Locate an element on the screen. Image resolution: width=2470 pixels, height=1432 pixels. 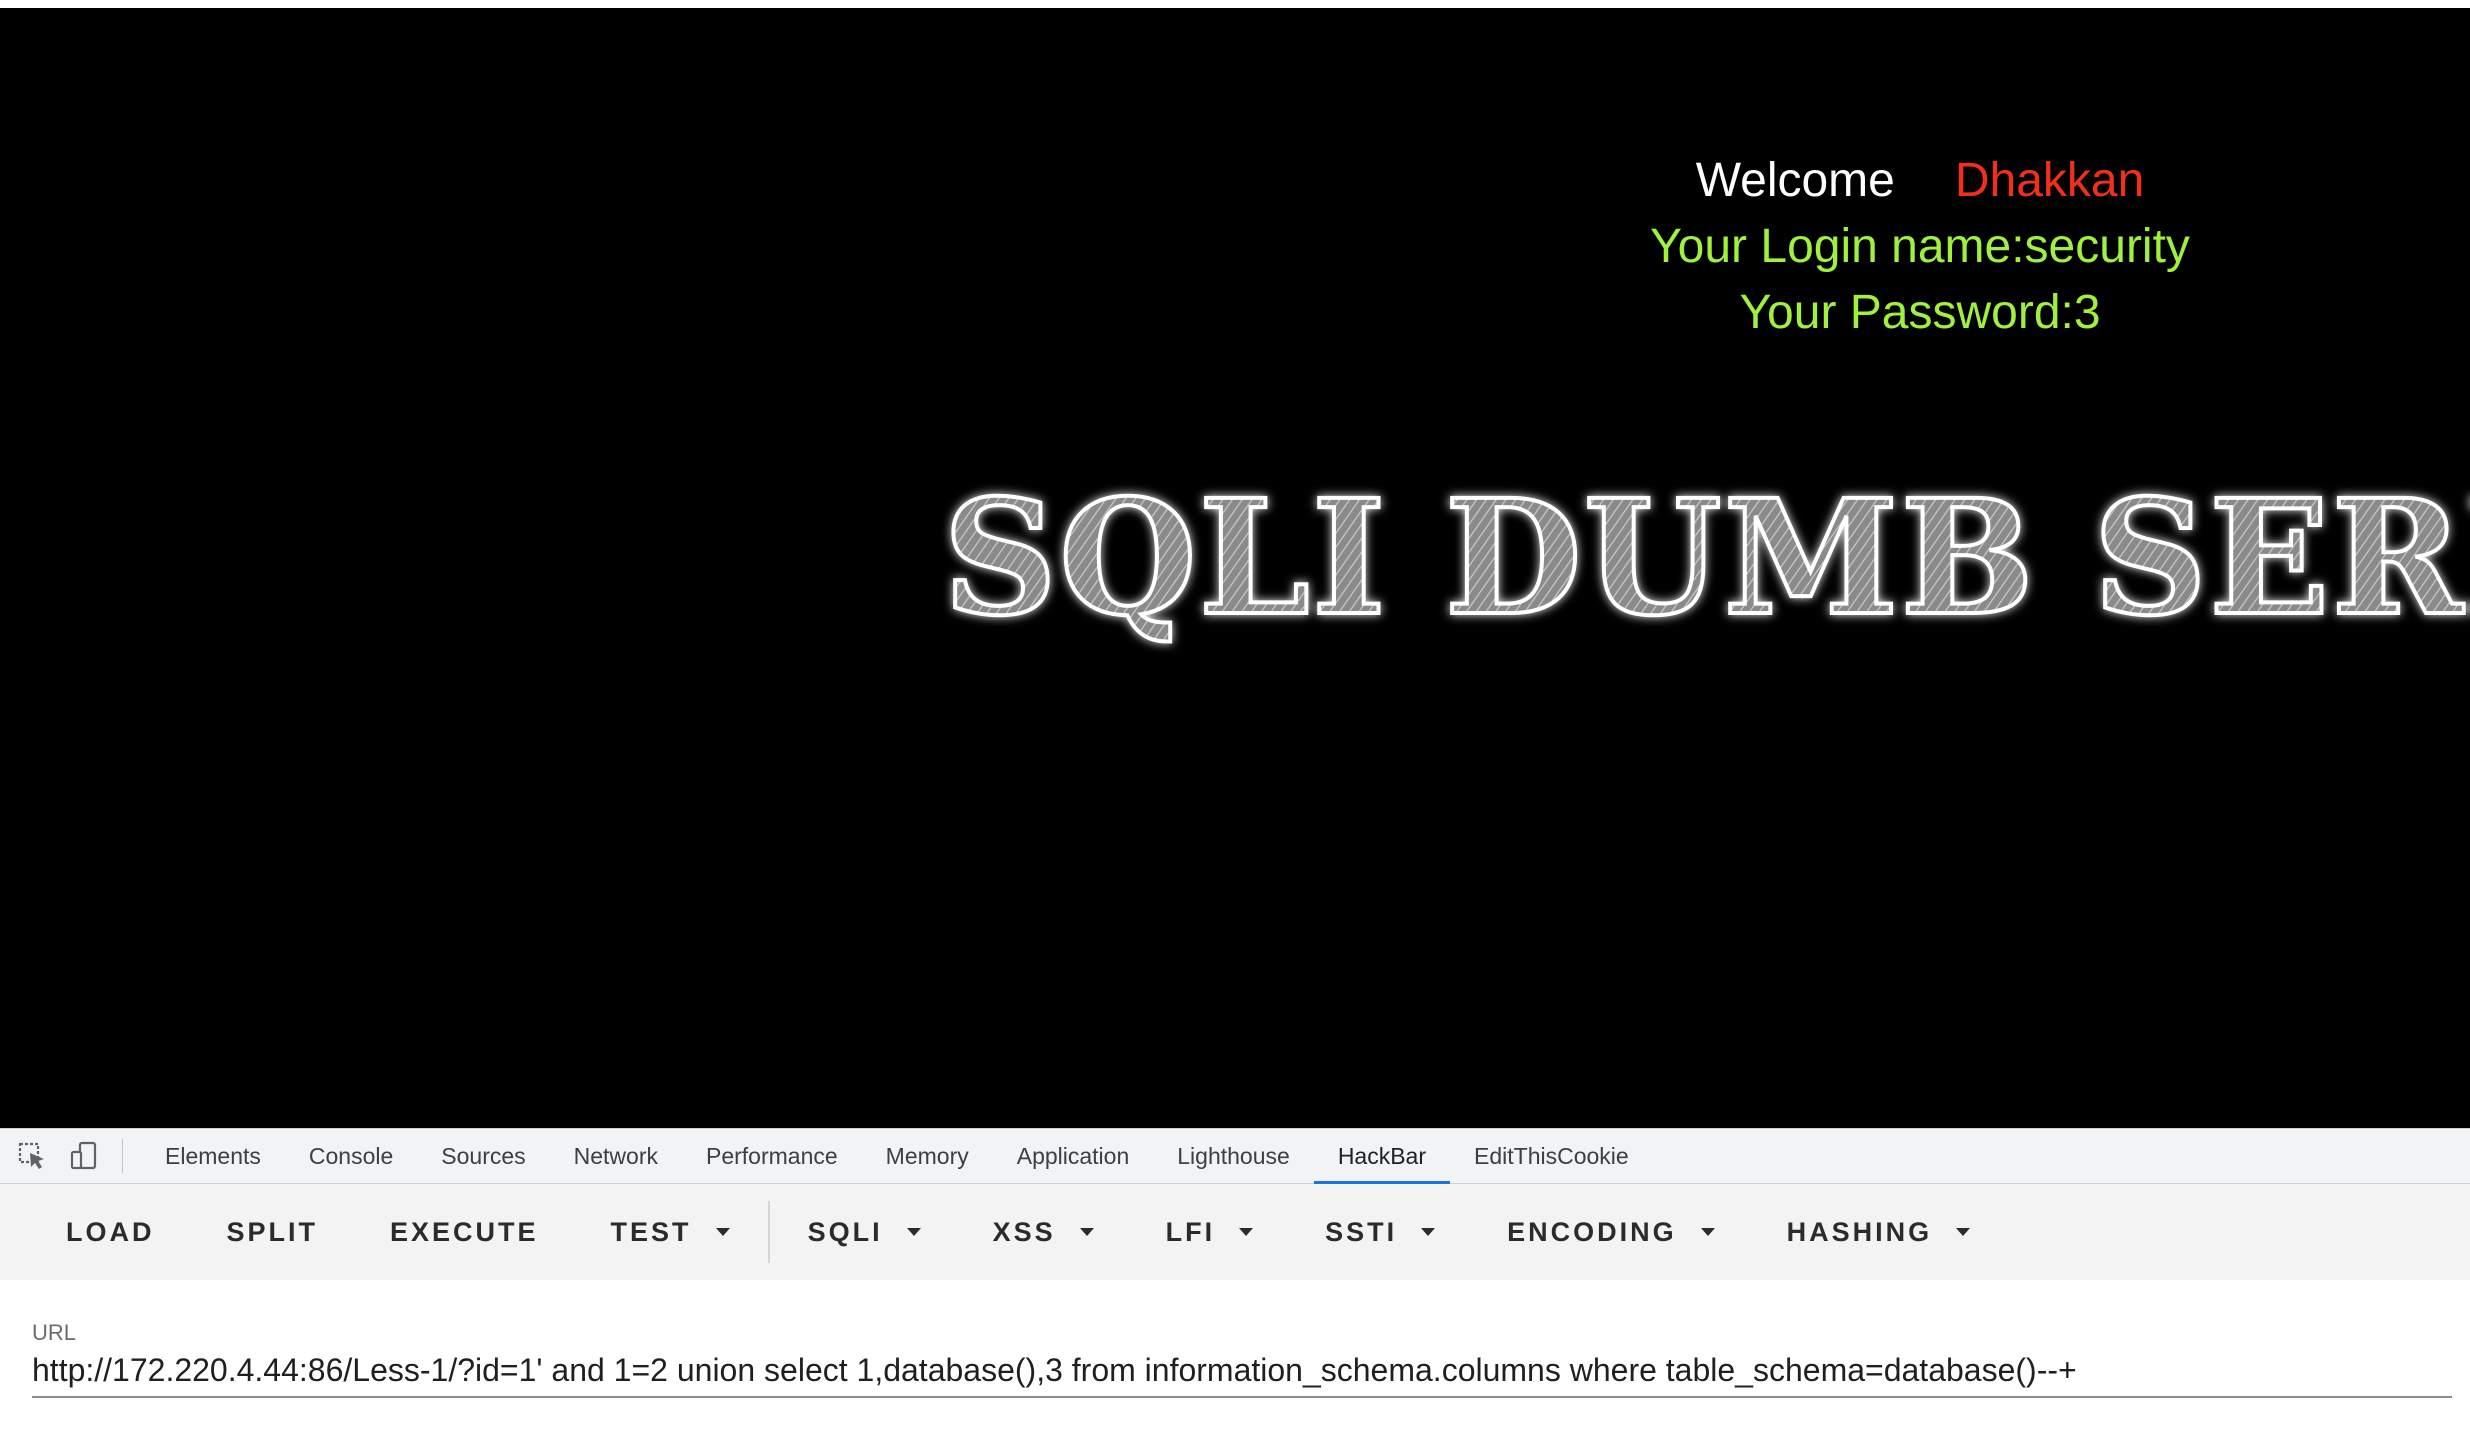
execute-button-label: EXECUTE is located at coordinates (464, 1231).